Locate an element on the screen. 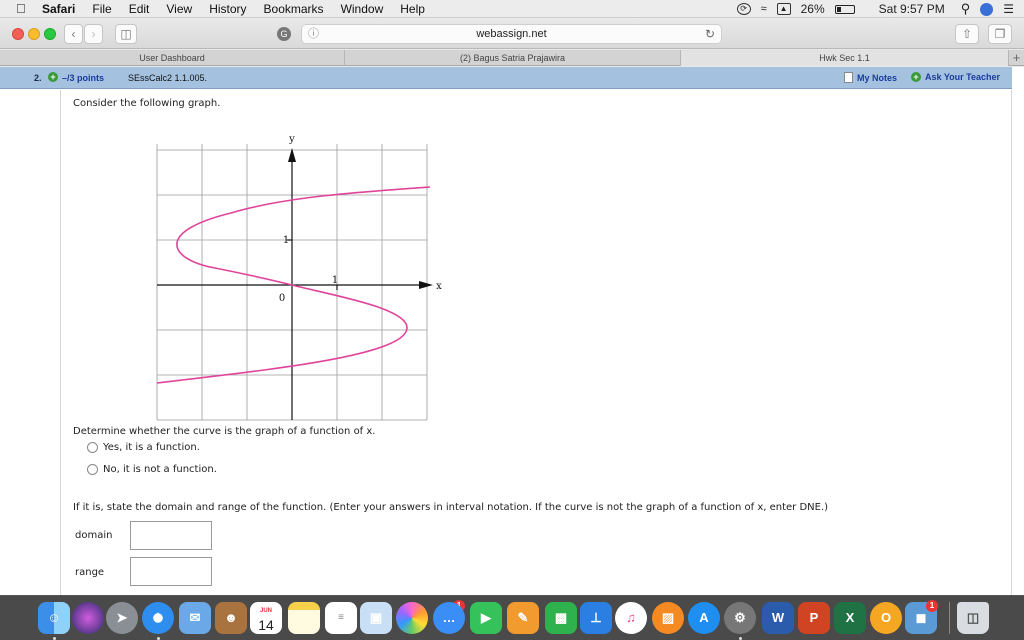 Image resolution: width=1024 pixels, height=640 pixels. preview-icon: ▣ is located at coordinates (376, 618).